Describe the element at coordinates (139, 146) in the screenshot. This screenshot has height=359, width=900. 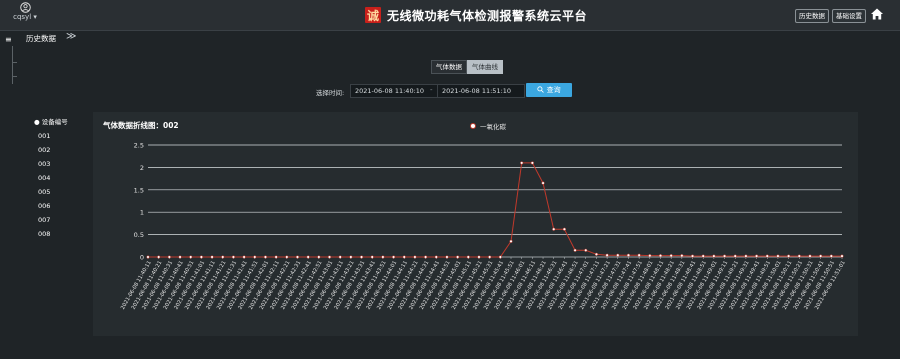
I see `y-tick-label: 2.5` at that location.